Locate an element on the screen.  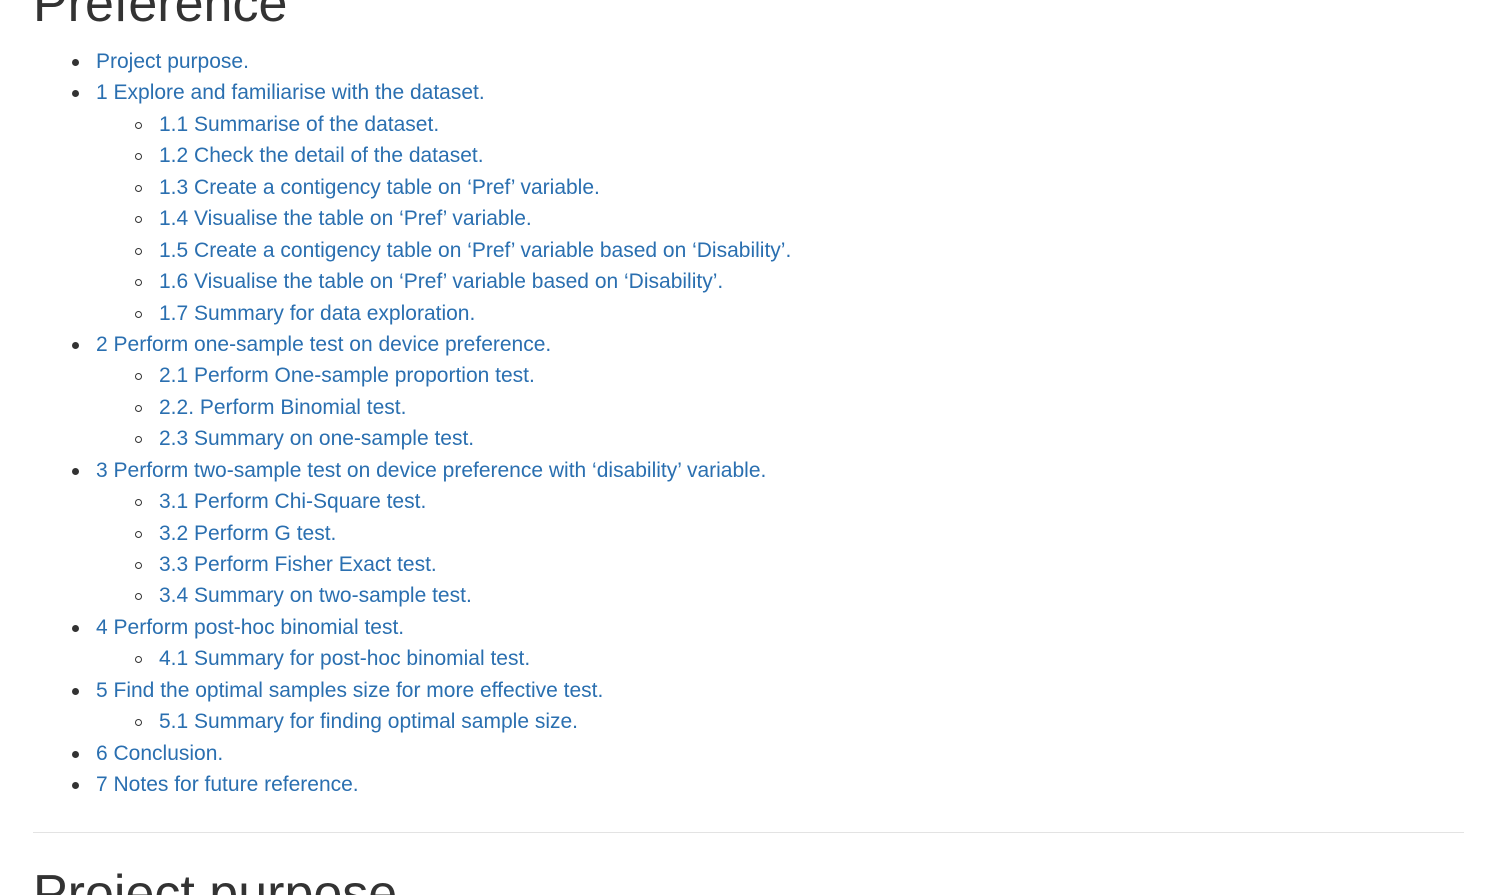
toc-subitem: 2.1 Perform One-sample proportion test. is located at coordinates (395, 375).